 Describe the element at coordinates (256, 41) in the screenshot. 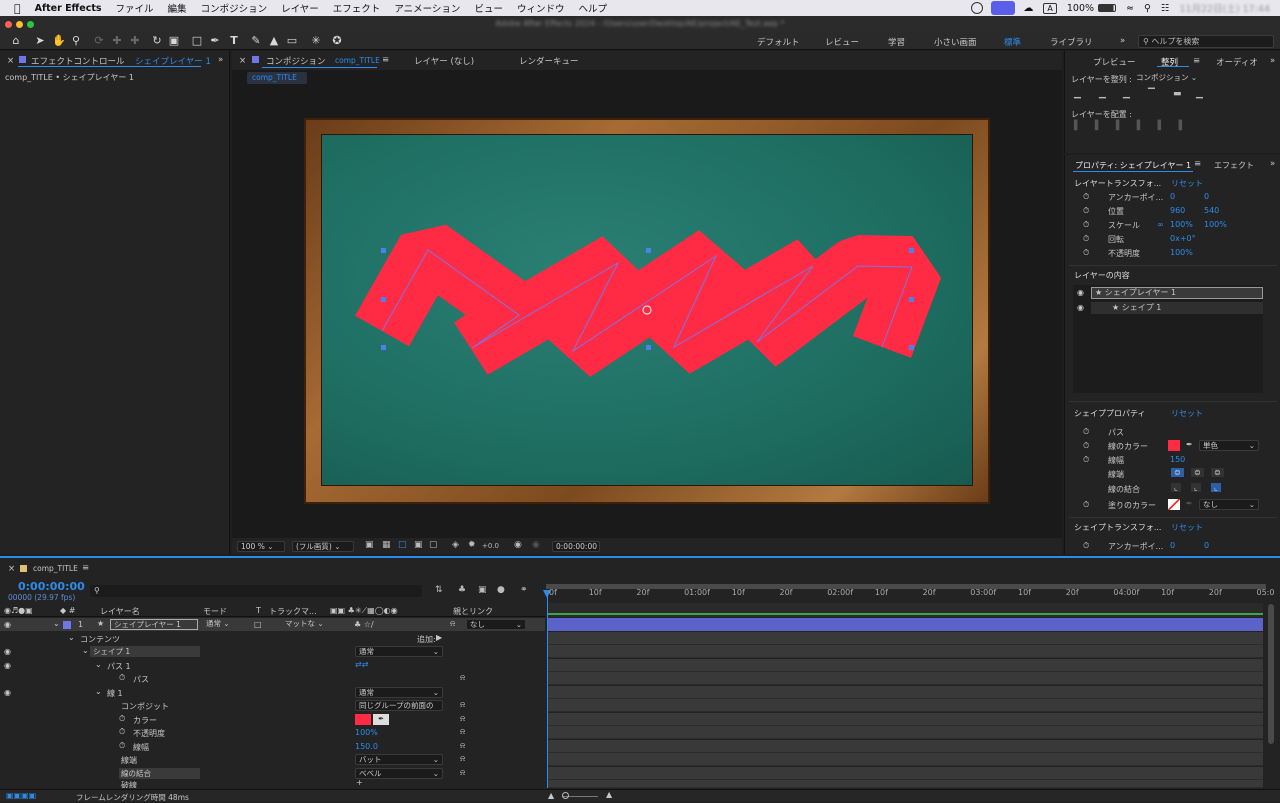

I see `brush-tool-icon: ✎` at that location.